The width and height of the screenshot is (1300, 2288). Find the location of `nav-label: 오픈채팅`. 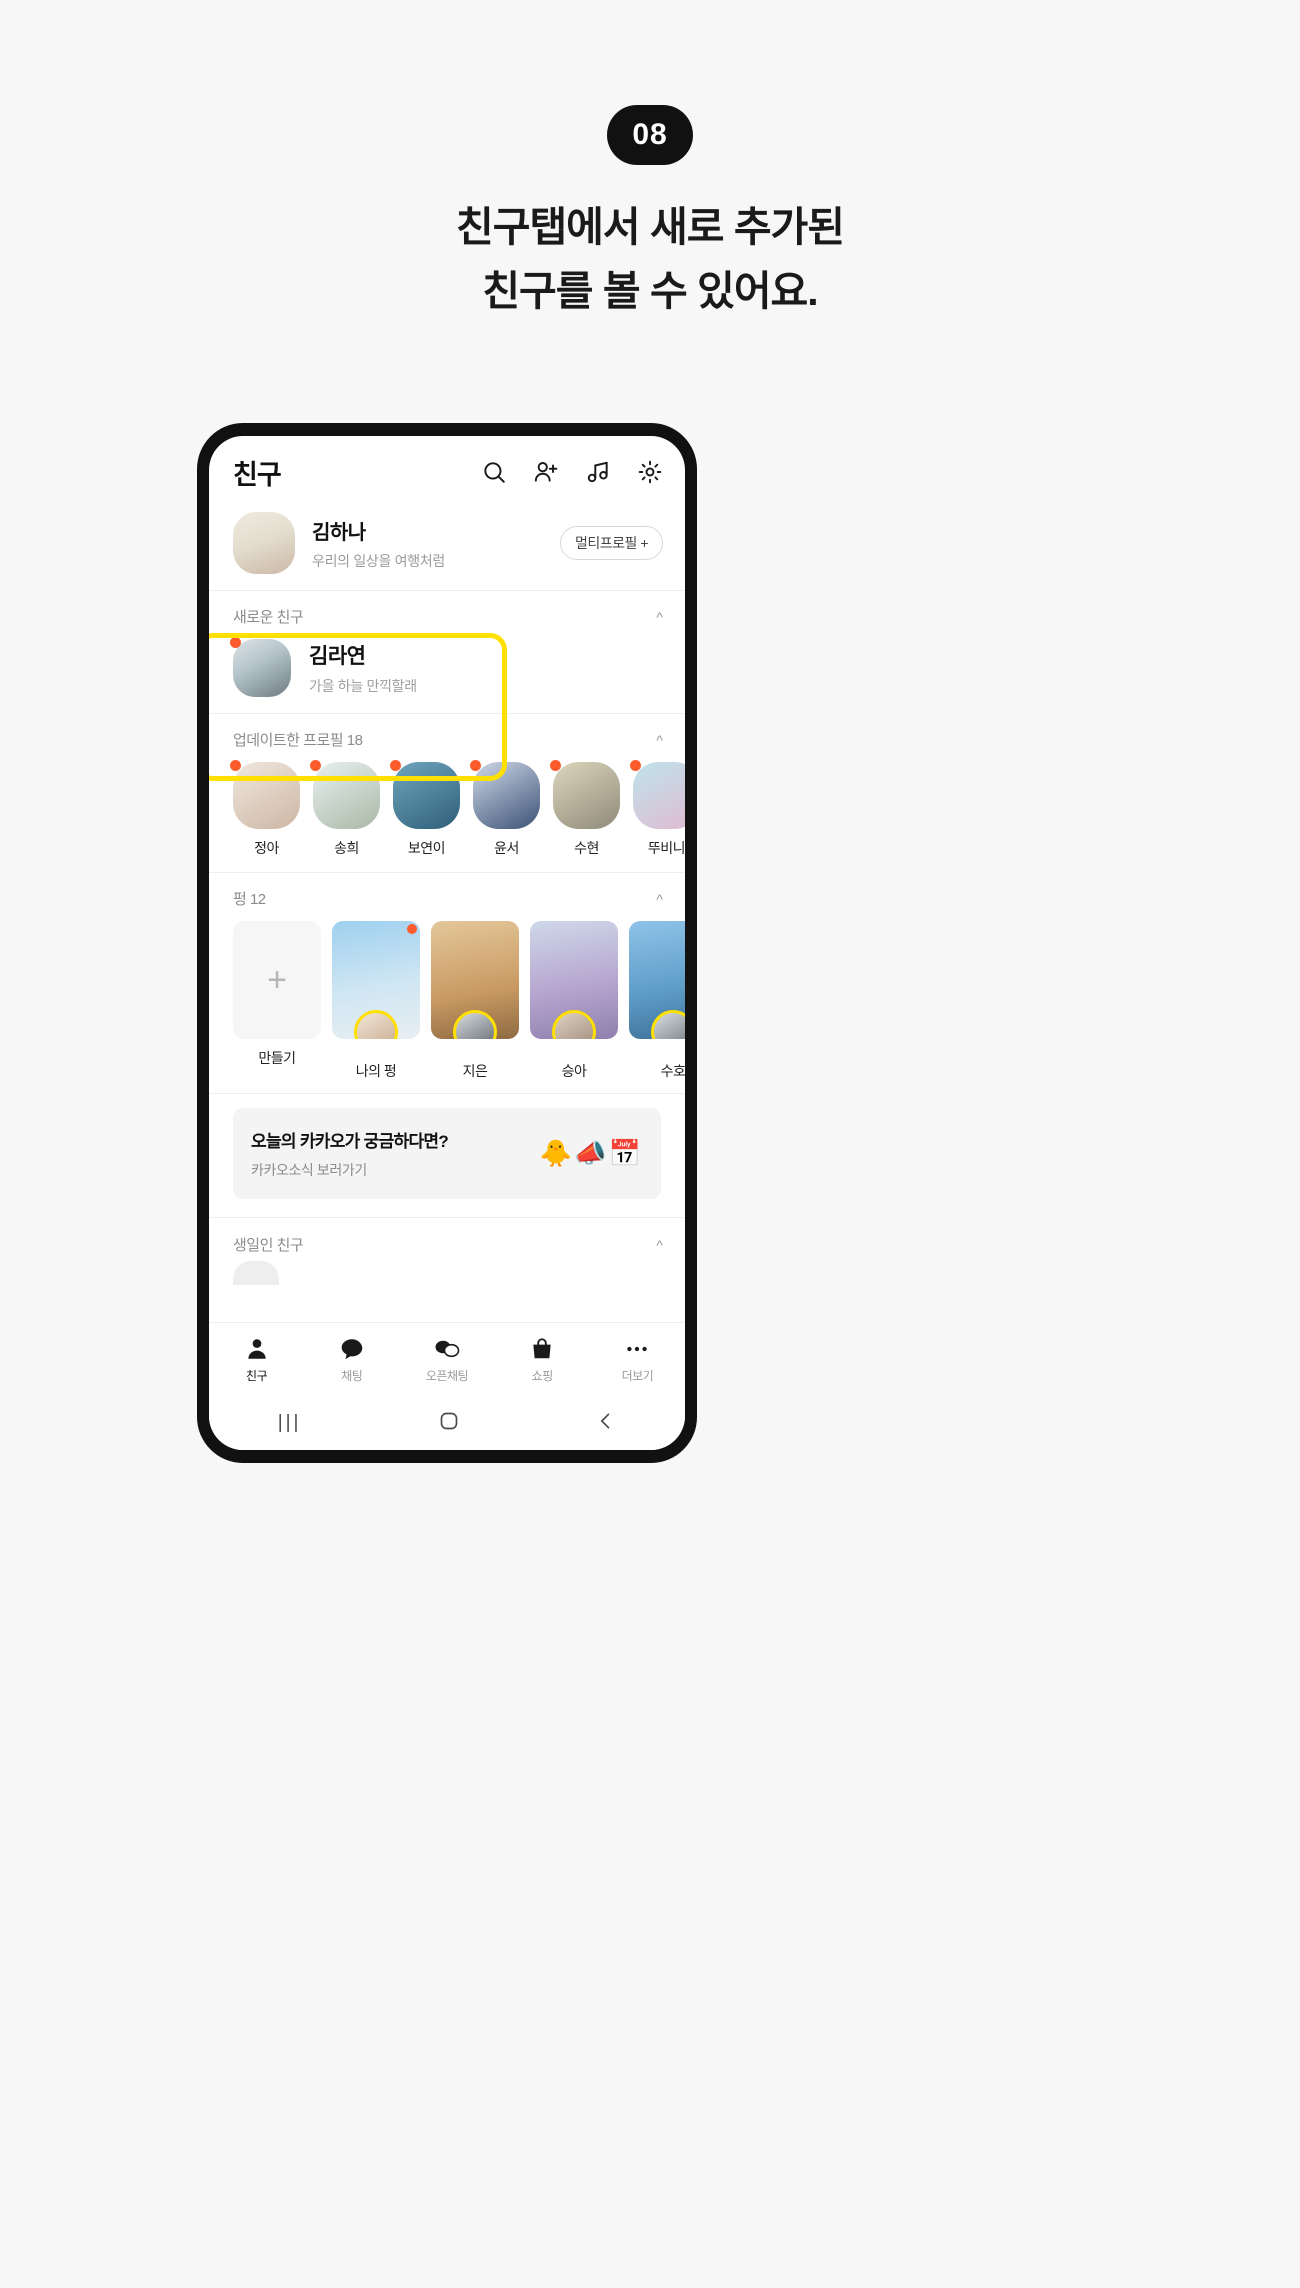

nav-label: 오픈채팅 is located at coordinates (447, 1375).